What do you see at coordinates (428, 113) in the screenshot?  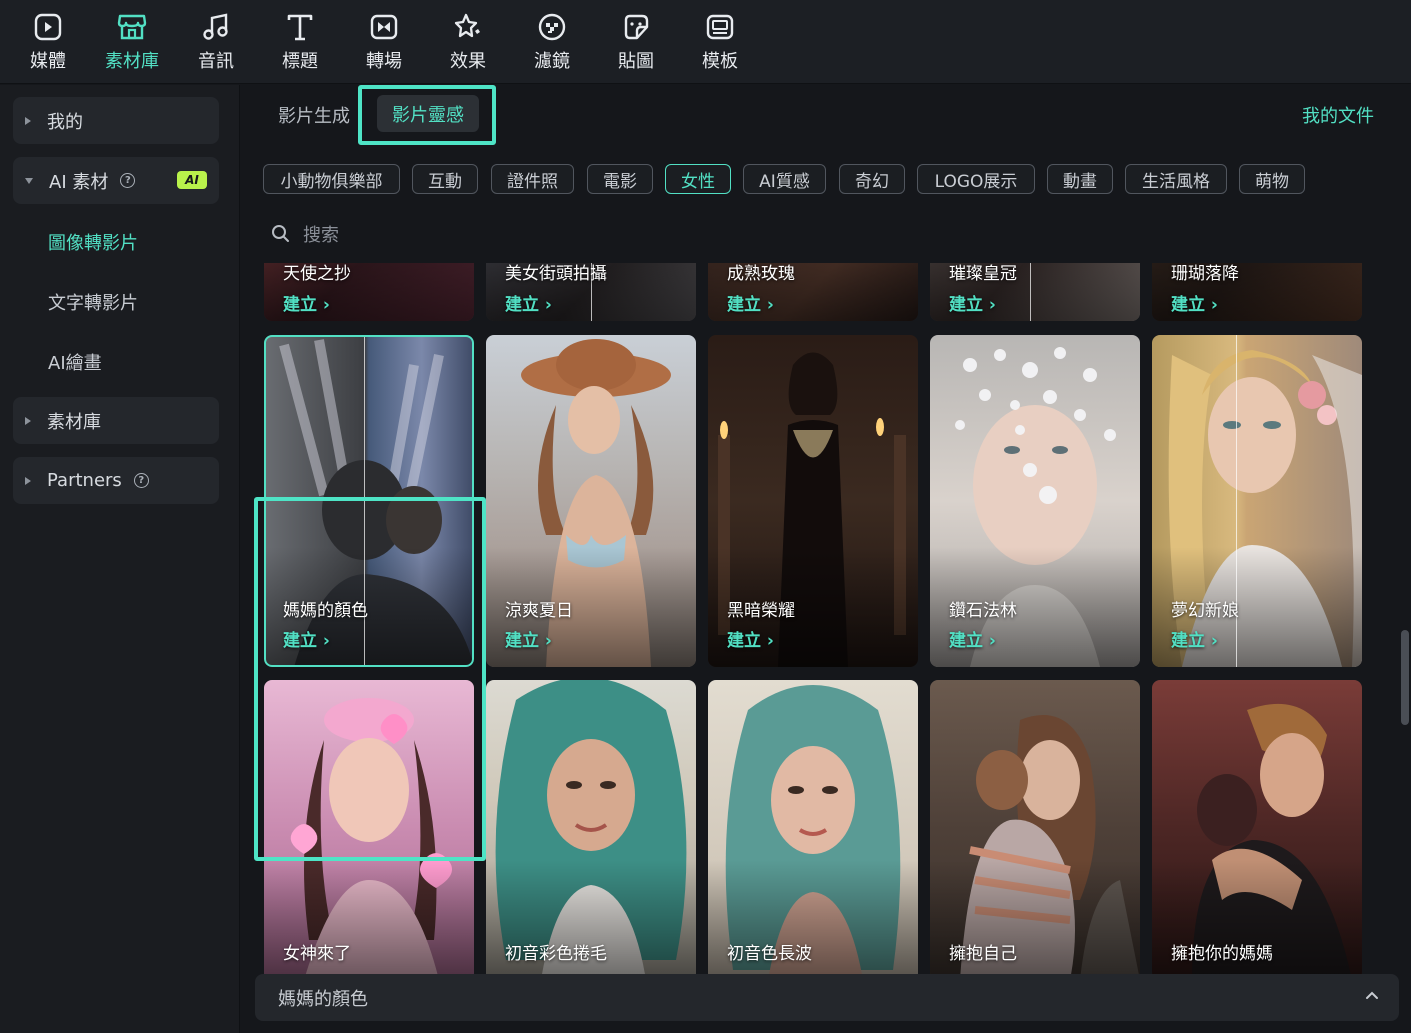 I see `tab-video-inspiration: 影片靈感` at bounding box center [428, 113].